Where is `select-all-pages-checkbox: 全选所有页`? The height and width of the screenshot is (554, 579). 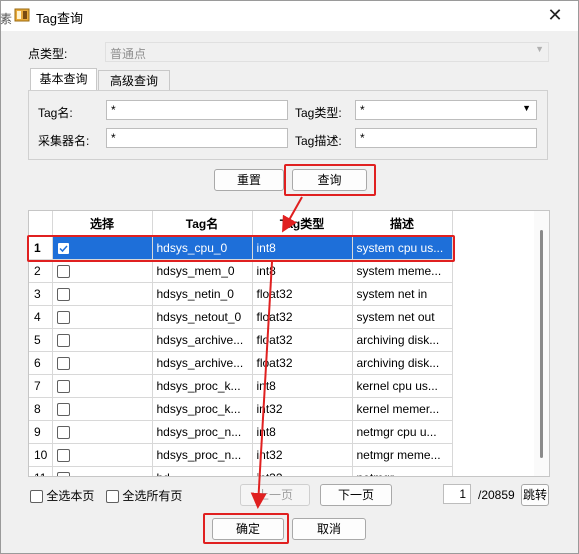
select-all-pages-checkbox: 全选所有页 is located at coordinates (144, 495).